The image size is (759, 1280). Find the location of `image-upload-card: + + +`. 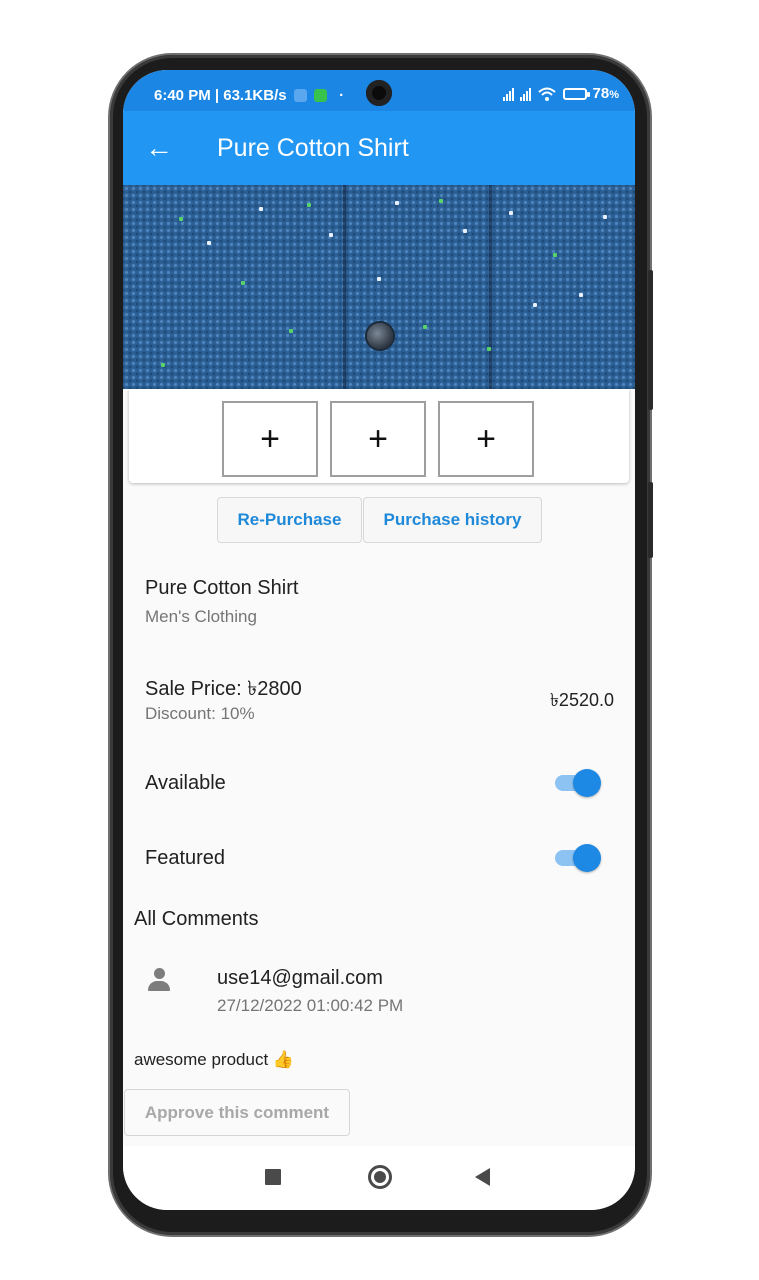

image-upload-card: + + + is located at coordinates (379, 436).